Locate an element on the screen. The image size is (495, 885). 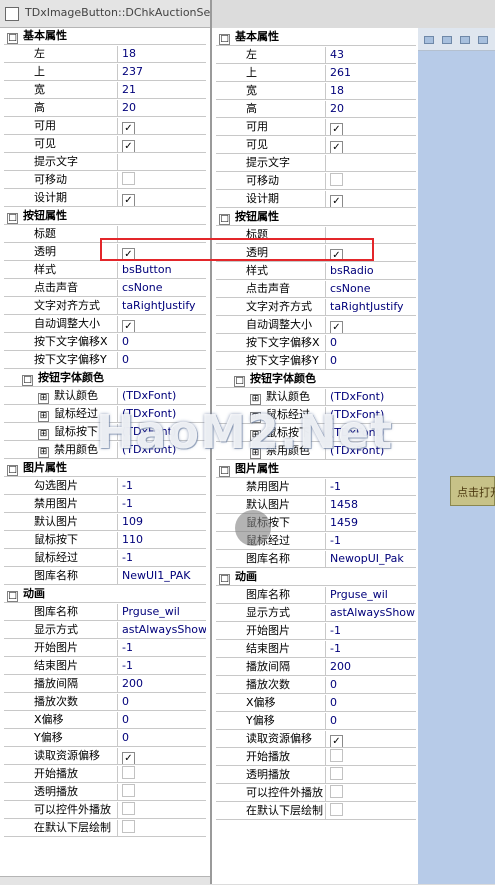
property-row: 图库名称 NewopUI_Pak is located at coordinates (316, 559).